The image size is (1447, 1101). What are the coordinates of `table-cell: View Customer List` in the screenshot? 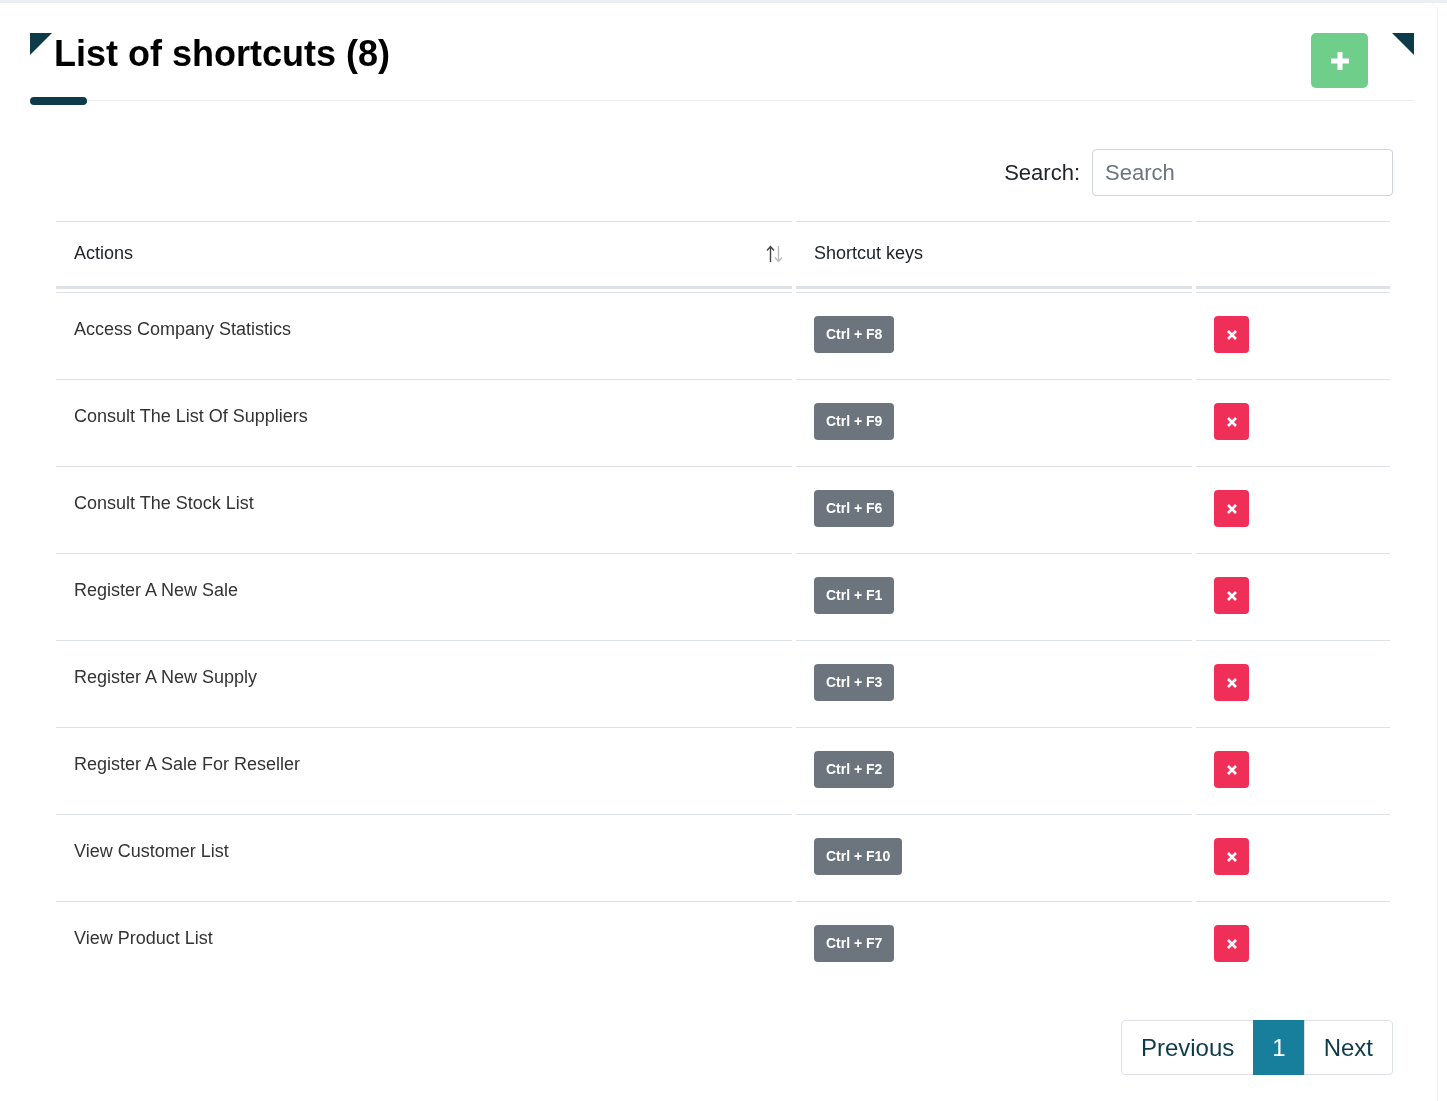 It's located at (424, 856).